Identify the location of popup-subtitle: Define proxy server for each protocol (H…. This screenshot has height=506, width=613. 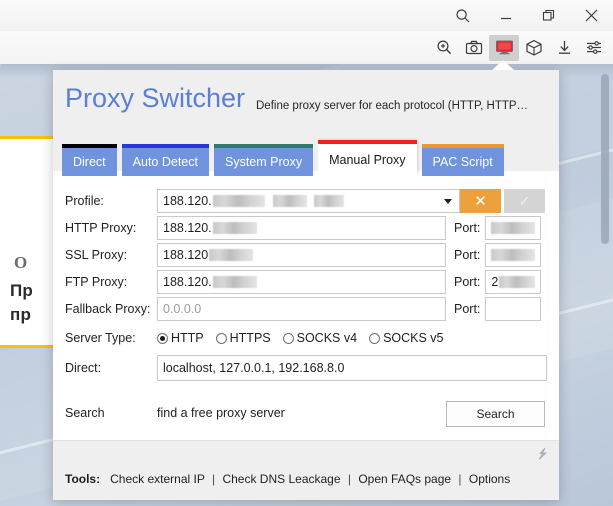
(392, 106).